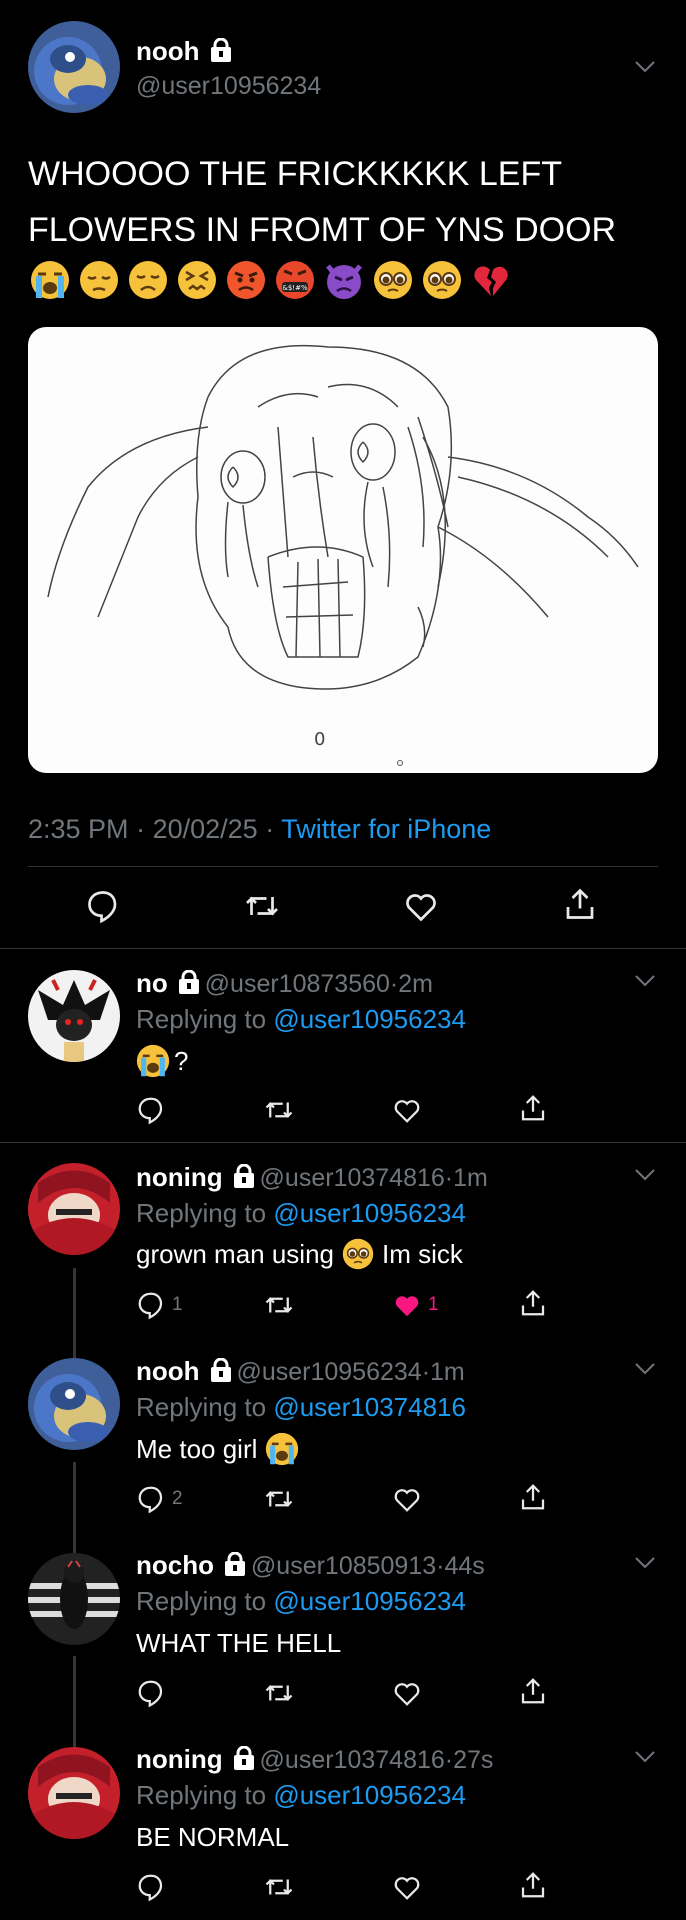  I want to click on reply-header: nocho @user10850913·44s, so click(310, 1565).